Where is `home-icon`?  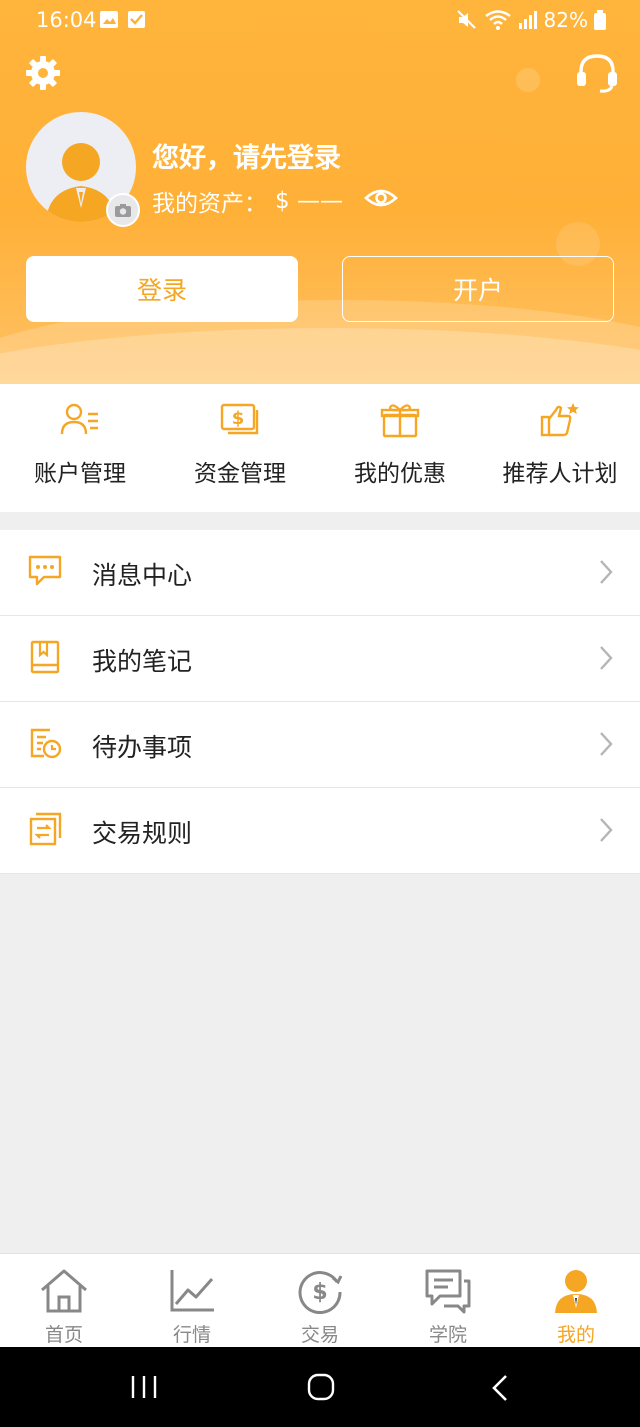
home-icon is located at coordinates (64, 1291).